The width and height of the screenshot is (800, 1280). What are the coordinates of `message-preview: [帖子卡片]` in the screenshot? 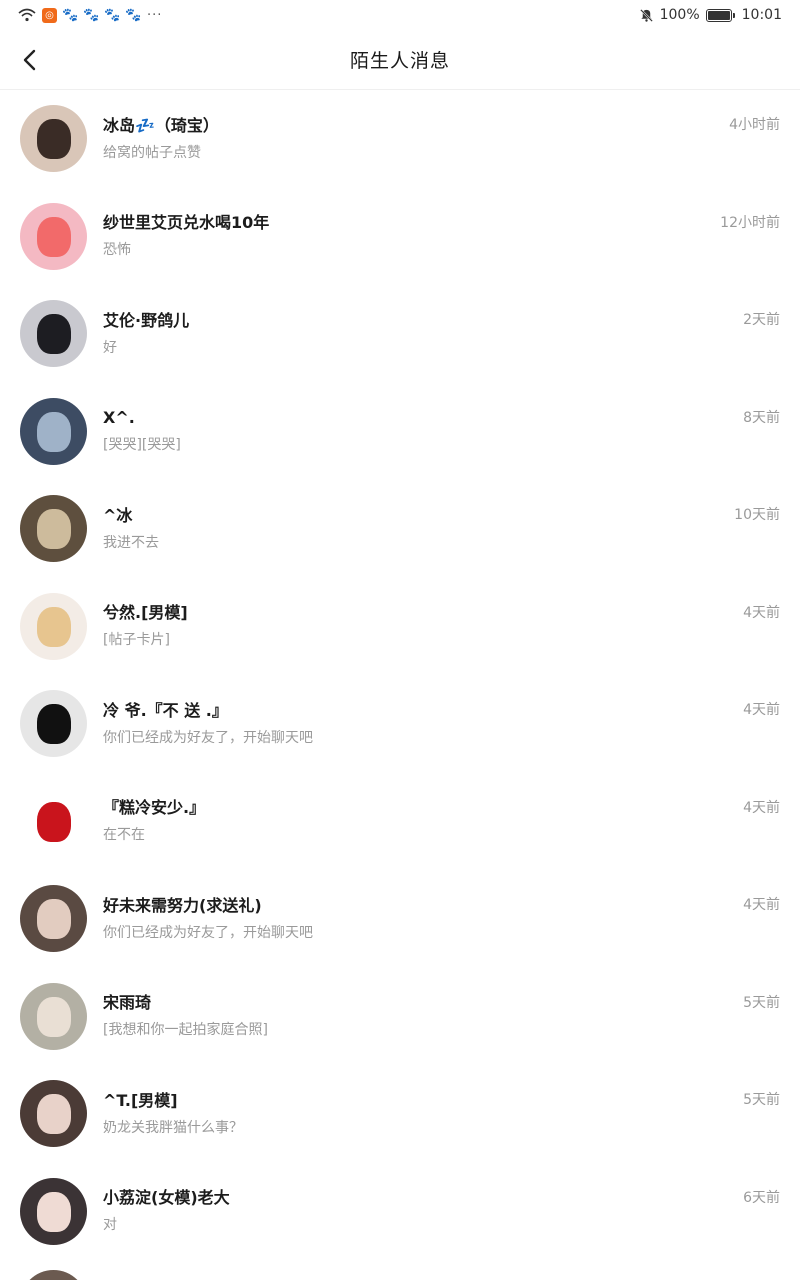 It's located at (136, 640).